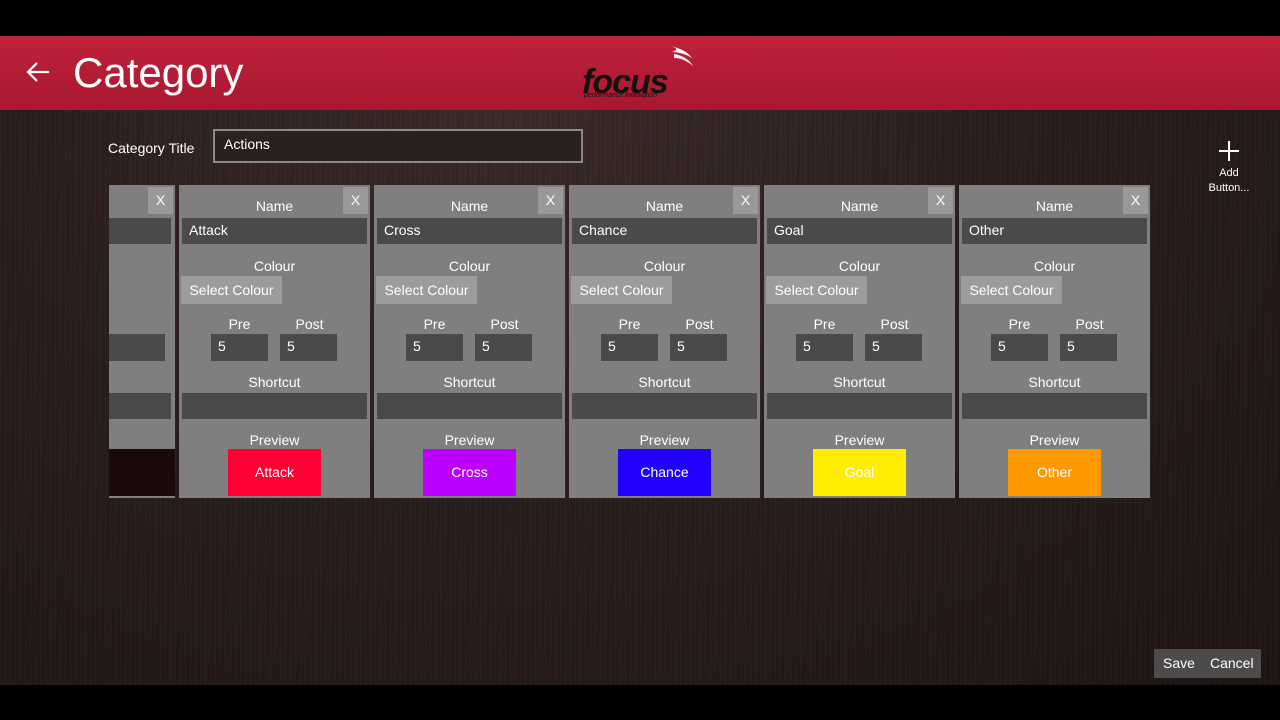 This screenshot has height=720, width=1280. I want to click on focus-logo: focus performance innovation, so click(642, 75).